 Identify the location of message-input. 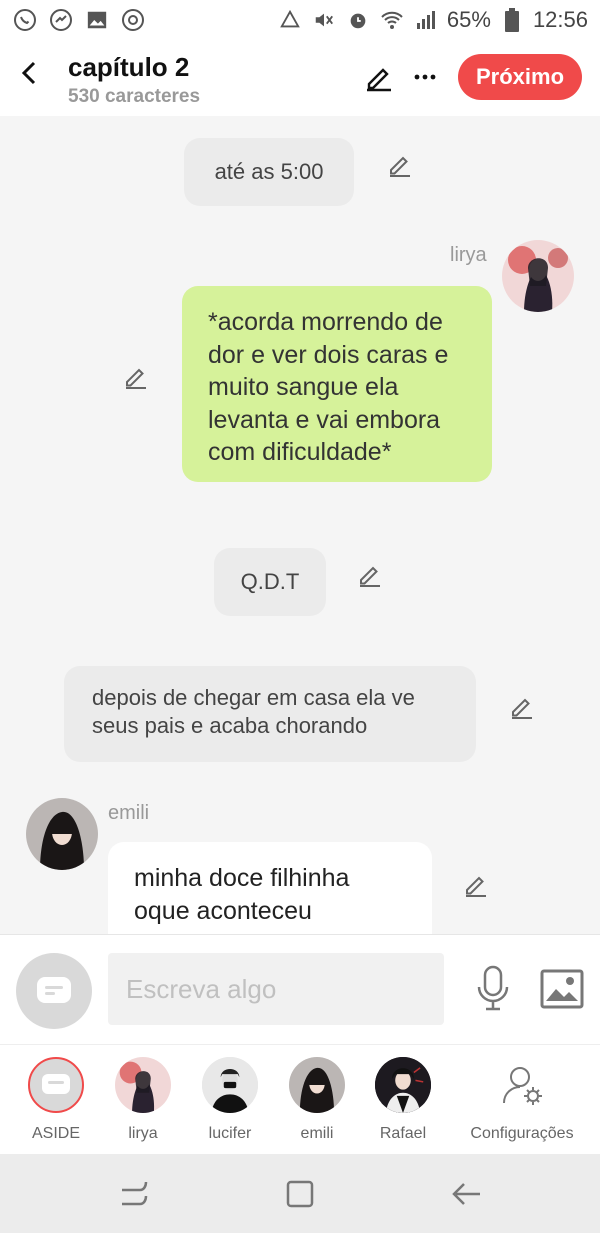
(276, 989).